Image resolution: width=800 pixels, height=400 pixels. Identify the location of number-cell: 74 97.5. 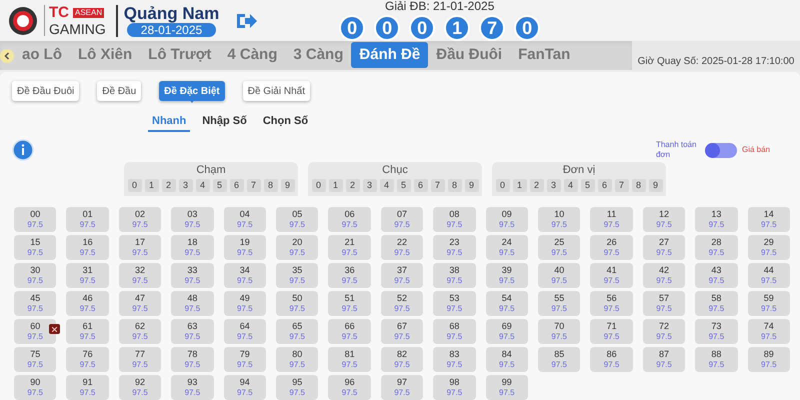
(769, 331).